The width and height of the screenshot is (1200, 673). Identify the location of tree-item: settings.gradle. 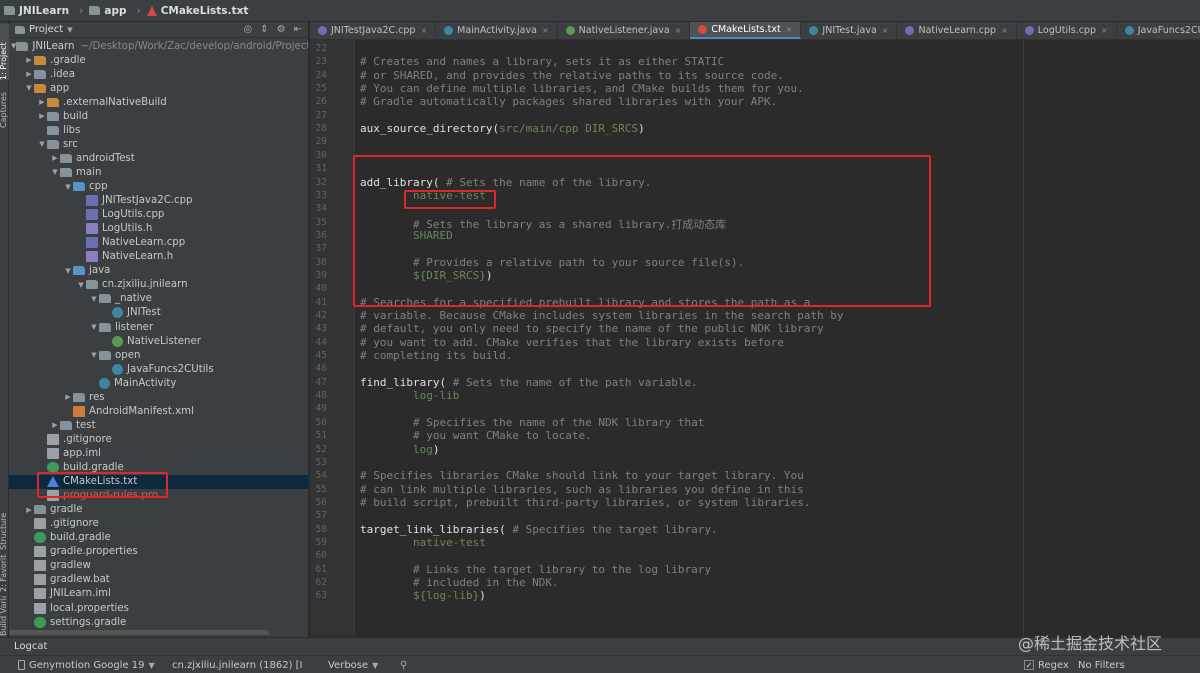
(158, 622).